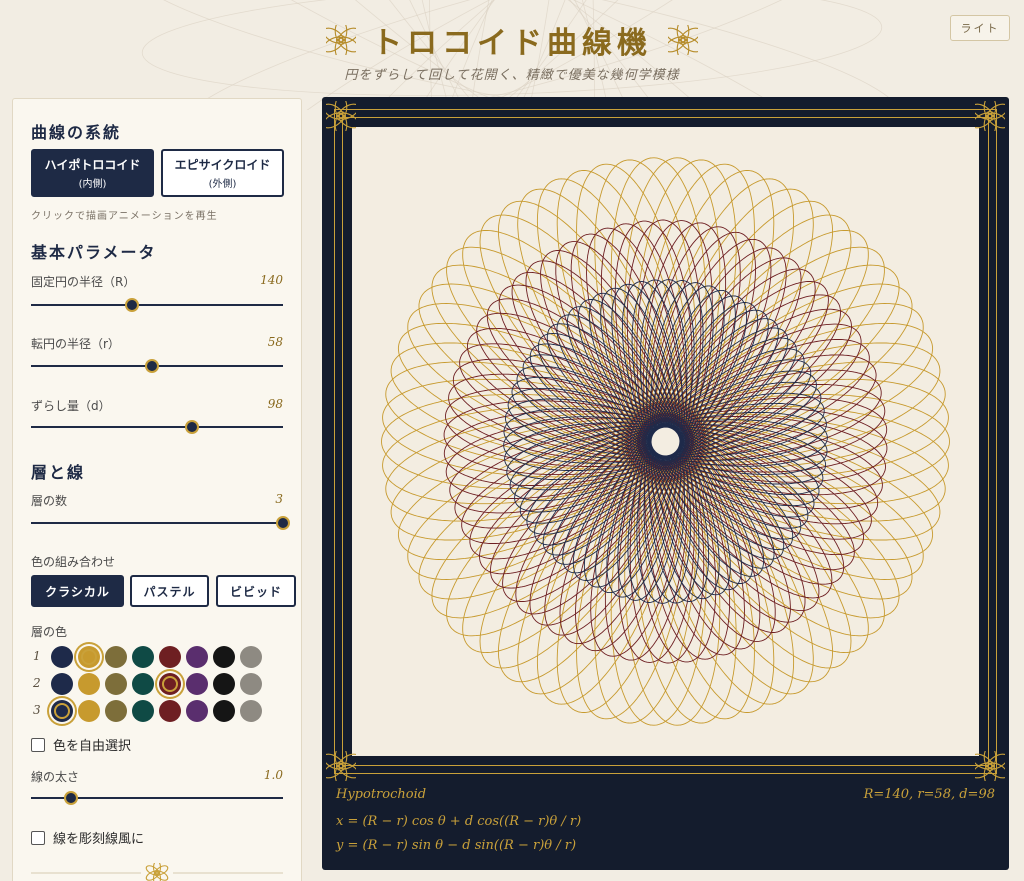  What do you see at coordinates (38, 837) in the screenshot?
I see `engrave-checkbox-box` at bounding box center [38, 837].